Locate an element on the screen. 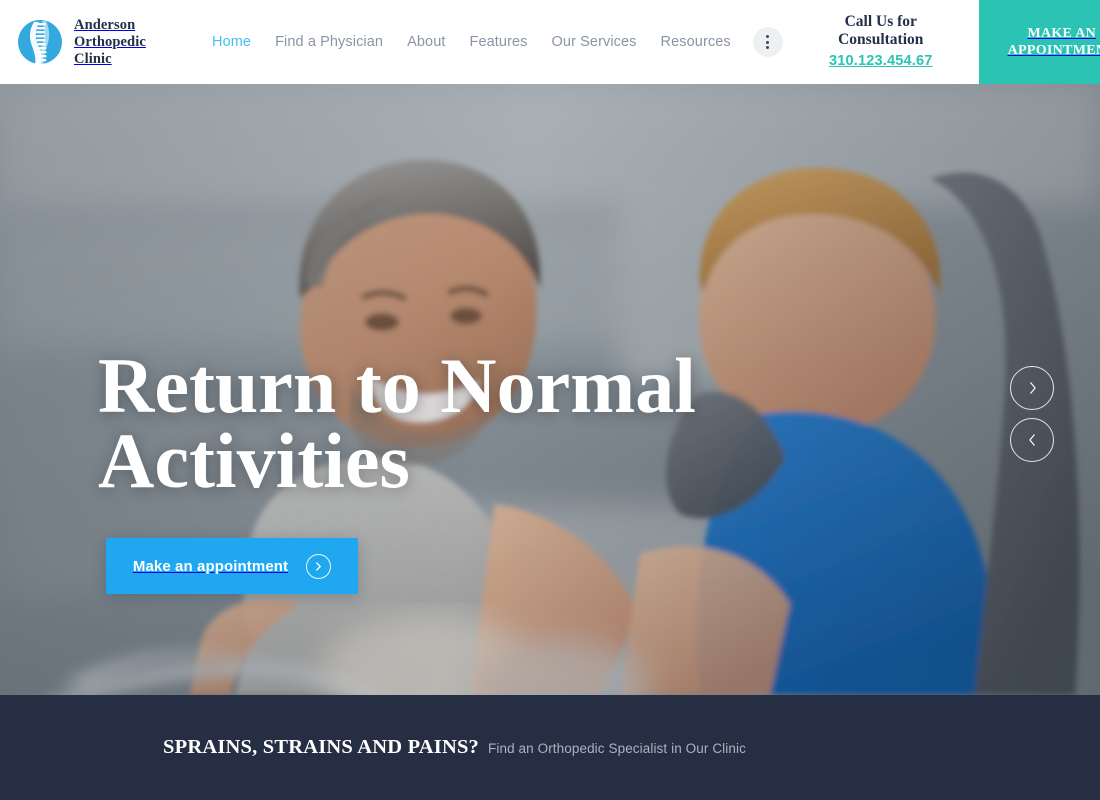 The height and width of the screenshot is (800, 1100). spine-logo-icon is located at coordinates (40, 42).